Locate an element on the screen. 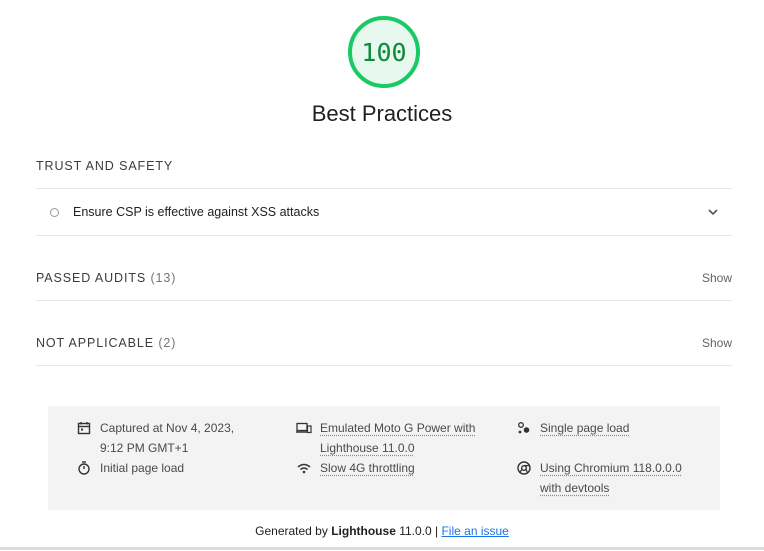 This screenshot has height=551, width=764. meta-text: Captured at Nov 4, 2023, 9:12 PM GMT+1 is located at coordinates (167, 438).